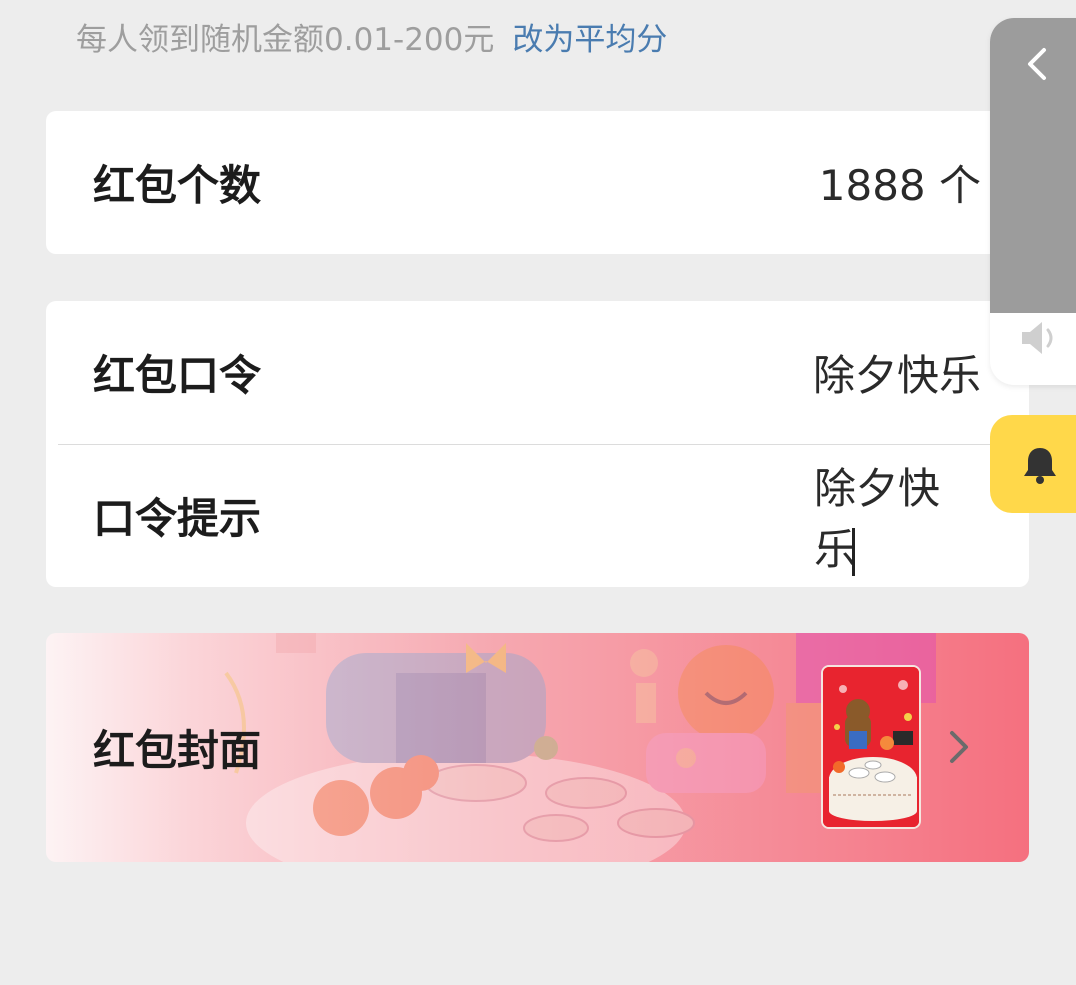 This screenshot has width=1076, height=985. Describe the element at coordinates (537, 372) in the screenshot. I see `password-row: 红包口令 除夕快乐` at that location.